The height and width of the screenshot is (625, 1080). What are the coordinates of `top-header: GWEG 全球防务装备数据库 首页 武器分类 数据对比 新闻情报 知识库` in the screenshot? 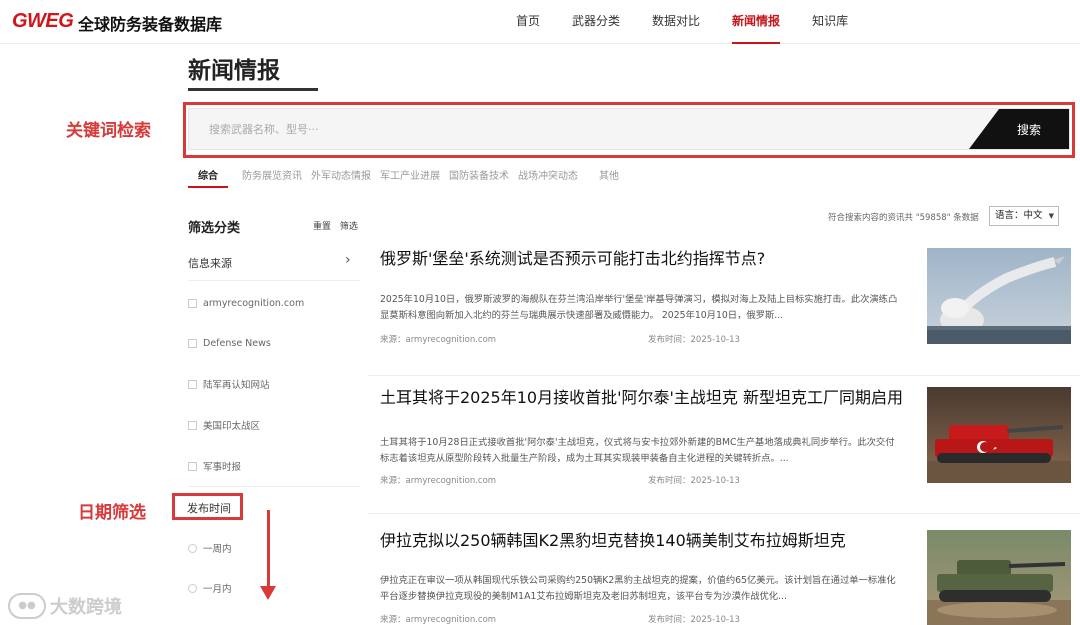 It's located at (540, 22).